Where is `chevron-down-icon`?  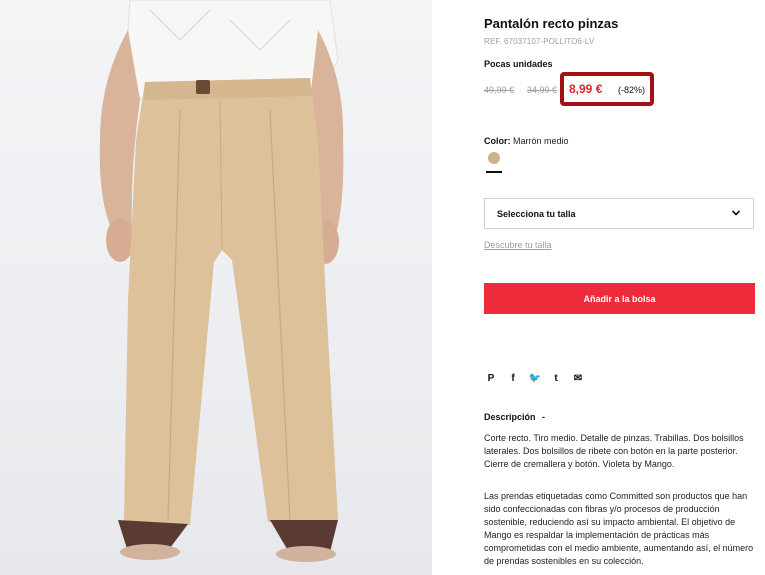 chevron-down-icon is located at coordinates (736, 213).